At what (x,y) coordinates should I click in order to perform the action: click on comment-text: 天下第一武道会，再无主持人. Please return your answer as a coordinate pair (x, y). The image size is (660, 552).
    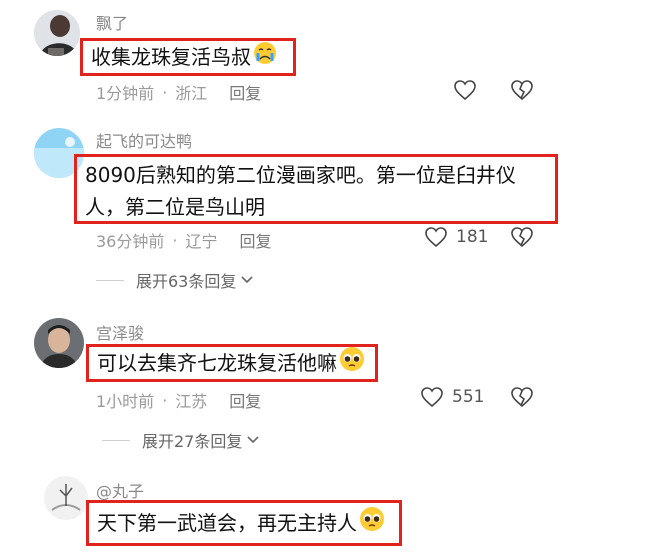
    Looking at the image, I should click on (244, 523).